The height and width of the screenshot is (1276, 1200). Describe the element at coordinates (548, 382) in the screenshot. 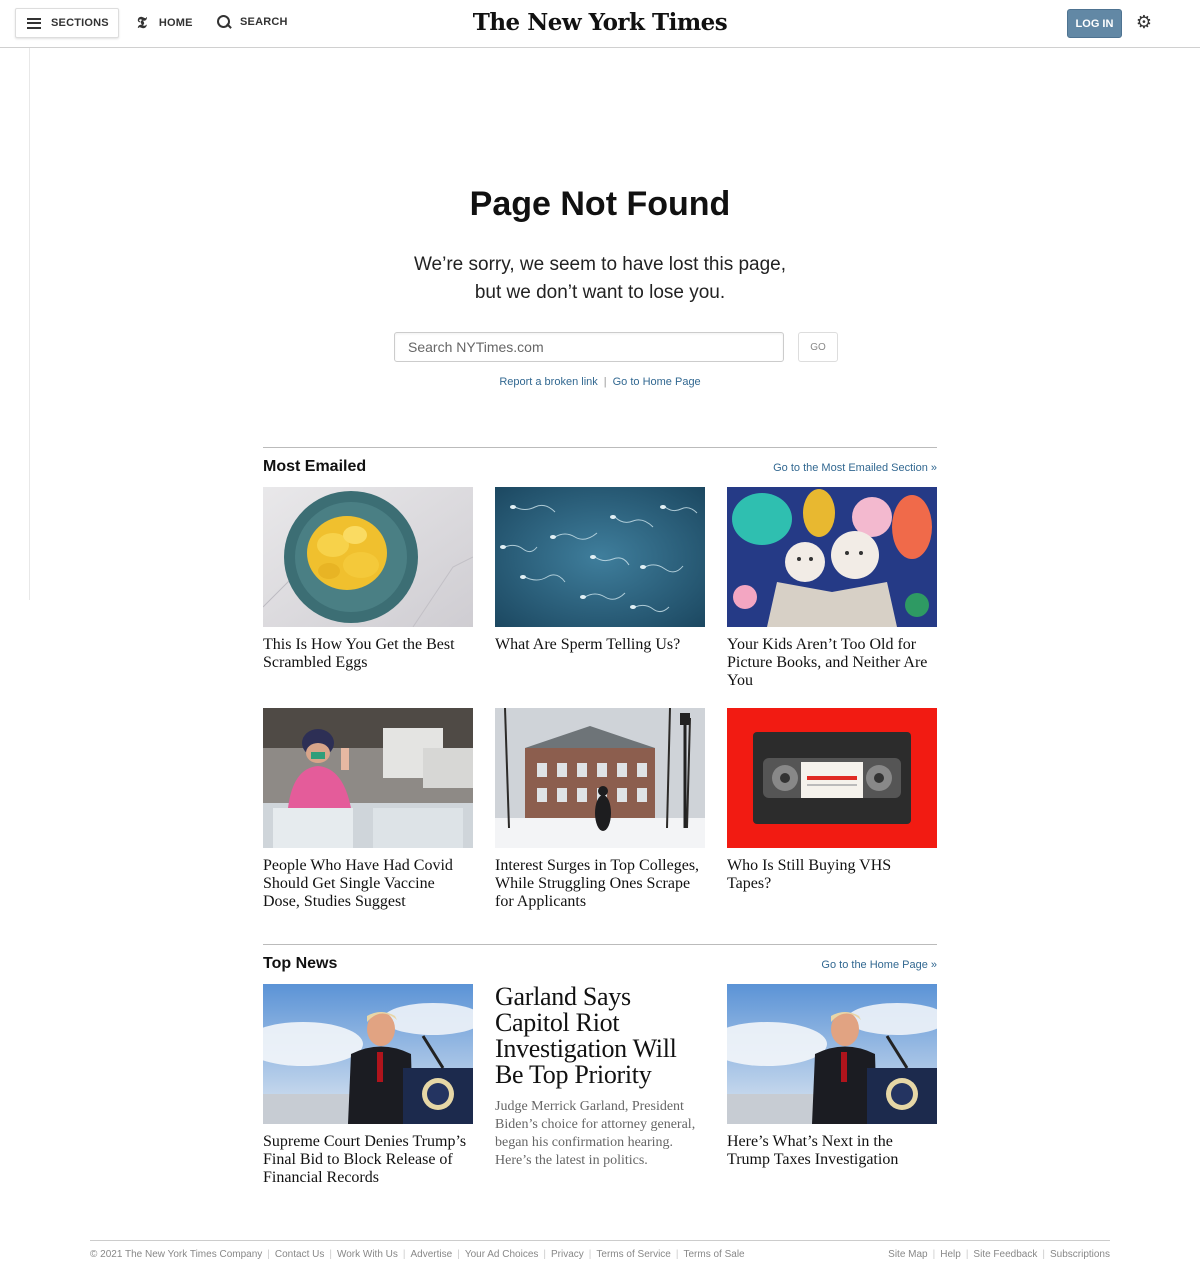

I see `report-broken-link: Report a broken link` at that location.